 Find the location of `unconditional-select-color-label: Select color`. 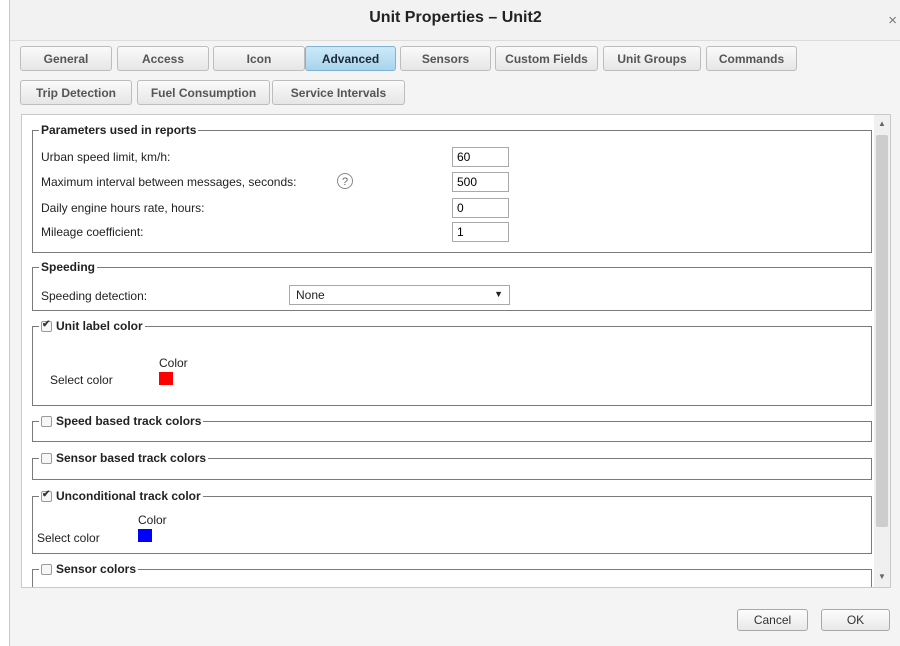

unconditional-select-color-label: Select color is located at coordinates (68, 538).